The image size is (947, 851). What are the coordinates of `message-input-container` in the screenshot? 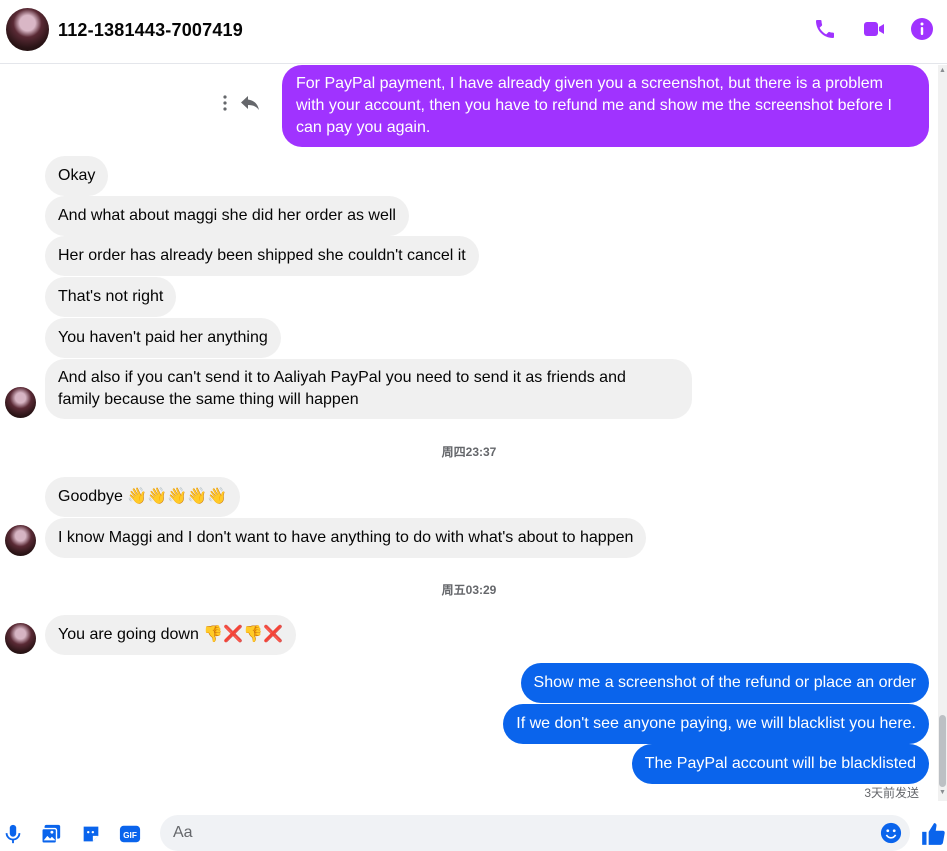 It's located at (535, 833).